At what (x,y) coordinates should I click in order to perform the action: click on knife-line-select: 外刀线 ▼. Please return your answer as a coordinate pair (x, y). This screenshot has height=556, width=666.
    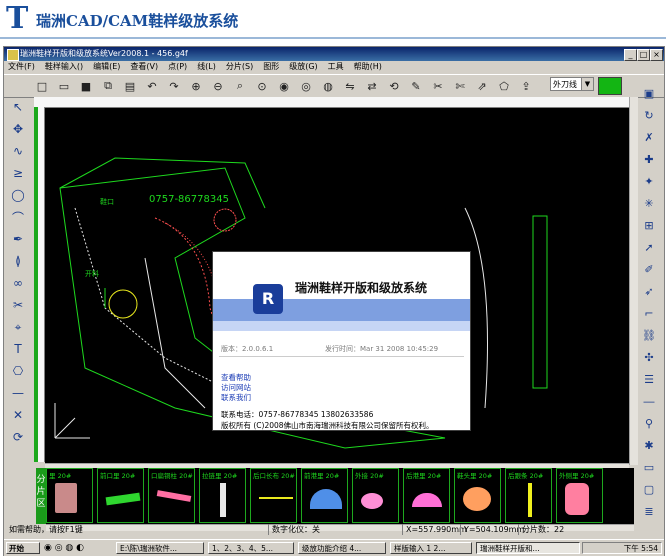
    Looking at the image, I should click on (572, 84).